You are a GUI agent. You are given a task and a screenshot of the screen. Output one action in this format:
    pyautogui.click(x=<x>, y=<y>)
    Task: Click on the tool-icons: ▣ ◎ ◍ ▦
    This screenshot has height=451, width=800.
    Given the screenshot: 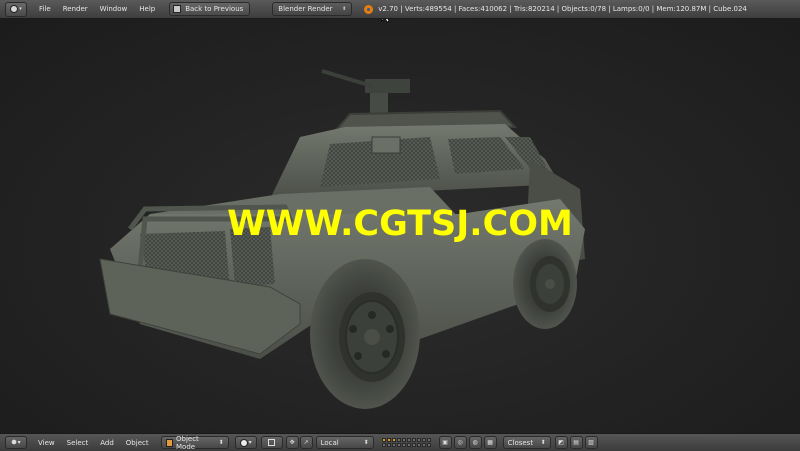 What is the action you would take?
    pyautogui.click(x=467, y=442)
    